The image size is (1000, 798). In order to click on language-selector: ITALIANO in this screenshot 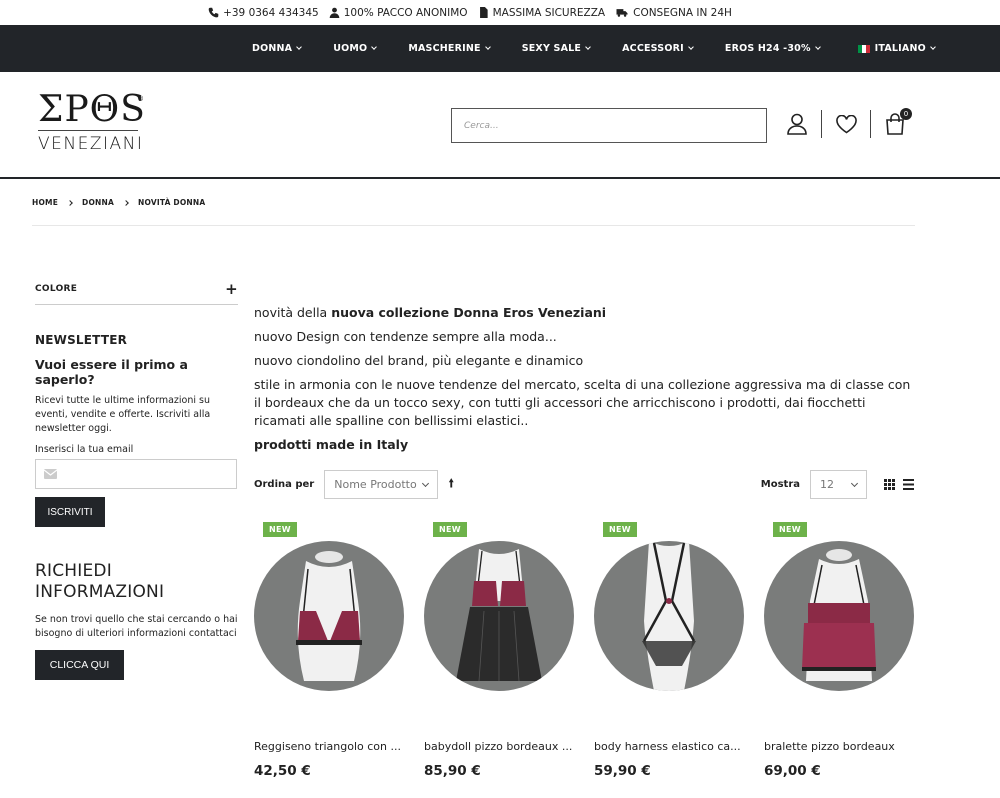, I will do `click(896, 48)`.